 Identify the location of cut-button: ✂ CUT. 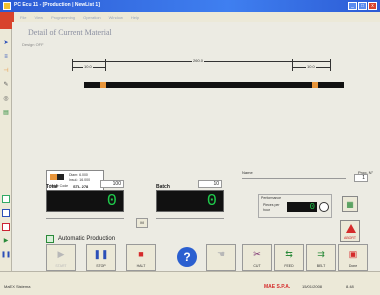
(257, 257).